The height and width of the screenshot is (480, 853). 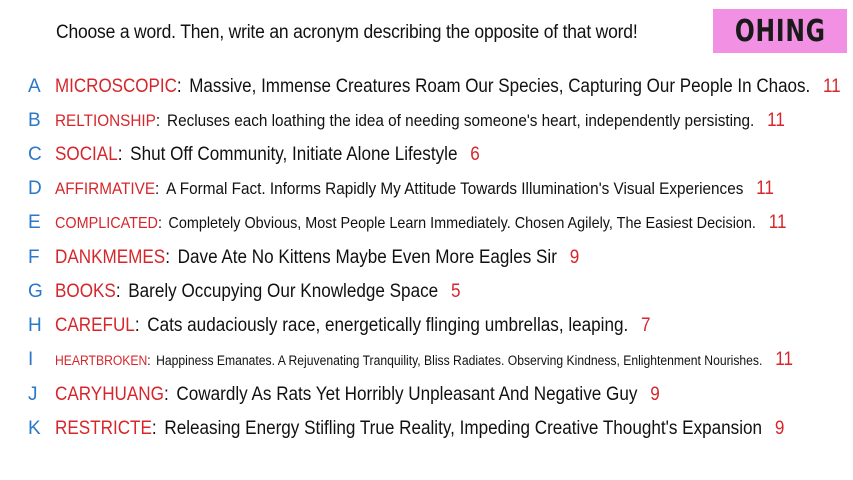 I want to click on row-word: RELTIONSHIP, so click(x=105, y=120).